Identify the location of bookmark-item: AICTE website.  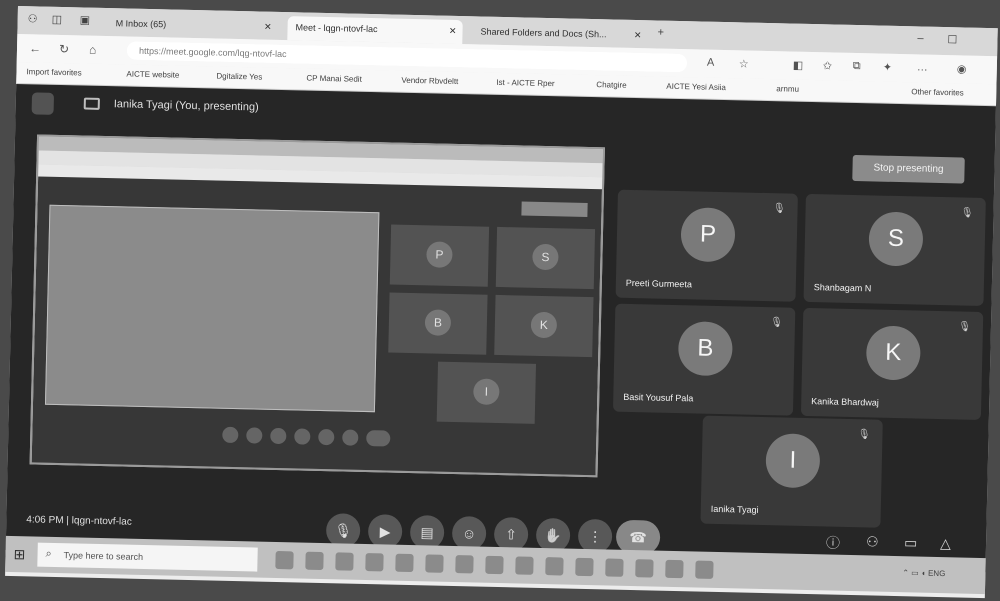
(152, 74).